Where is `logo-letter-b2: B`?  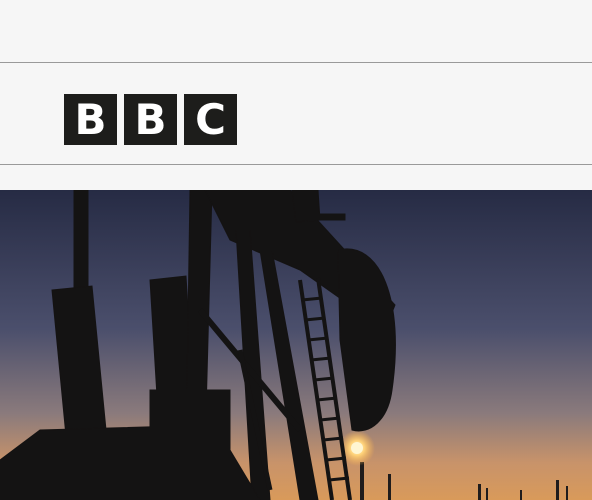
logo-letter-b2: B is located at coordinates (150, 119).